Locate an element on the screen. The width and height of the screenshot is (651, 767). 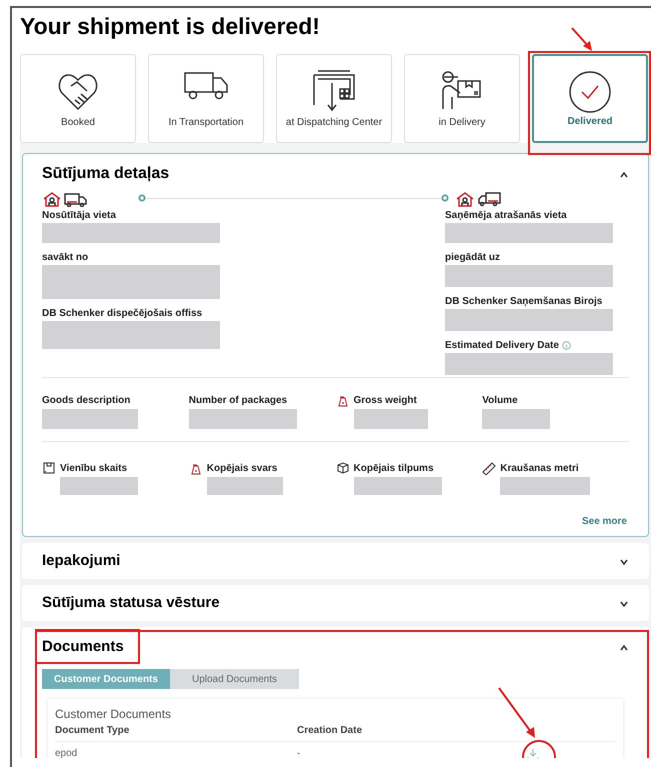
table-cell-text: epod is located at coordinates (66, 752).